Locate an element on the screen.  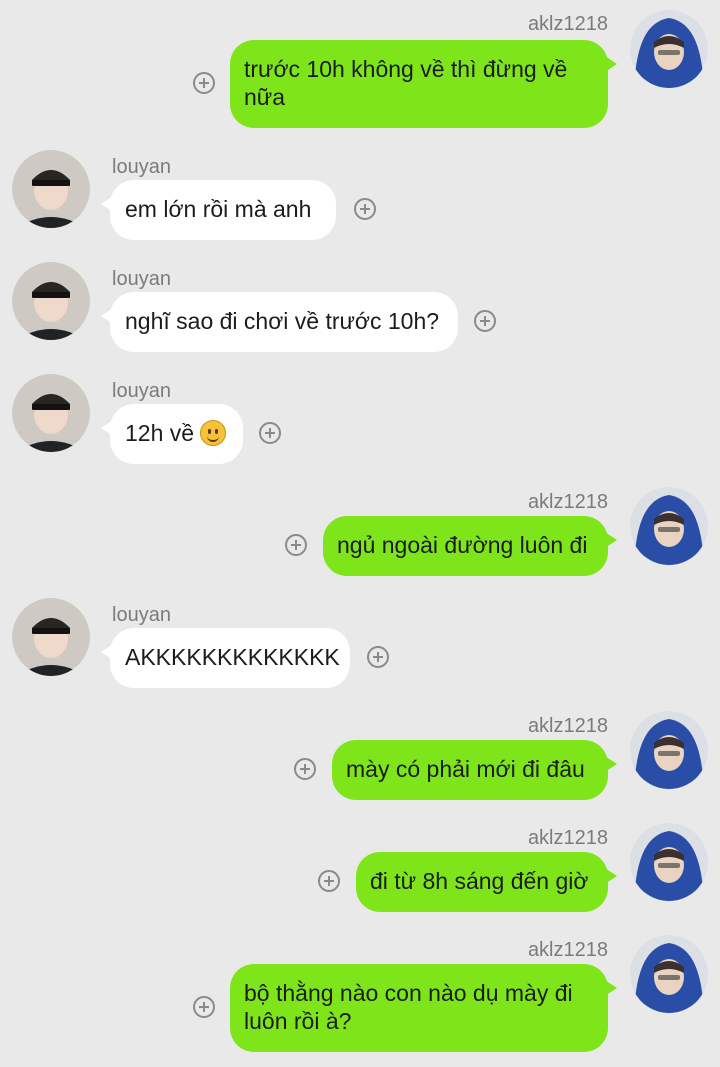
message-bubble: AKKKKKKKKKKKKK is located at coordinates (225, 658).